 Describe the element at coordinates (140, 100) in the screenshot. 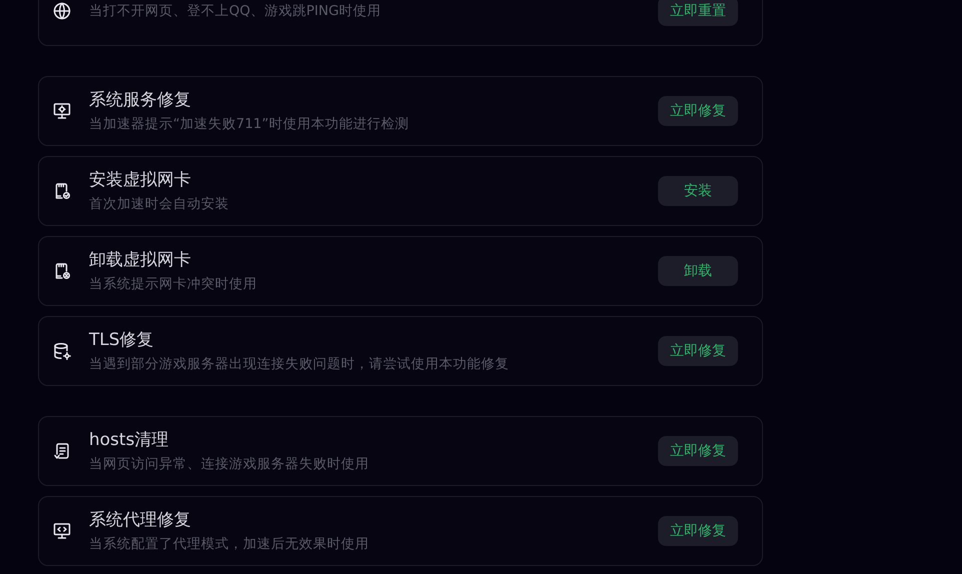

I see `tool-title: 系统服务修复` at that location.